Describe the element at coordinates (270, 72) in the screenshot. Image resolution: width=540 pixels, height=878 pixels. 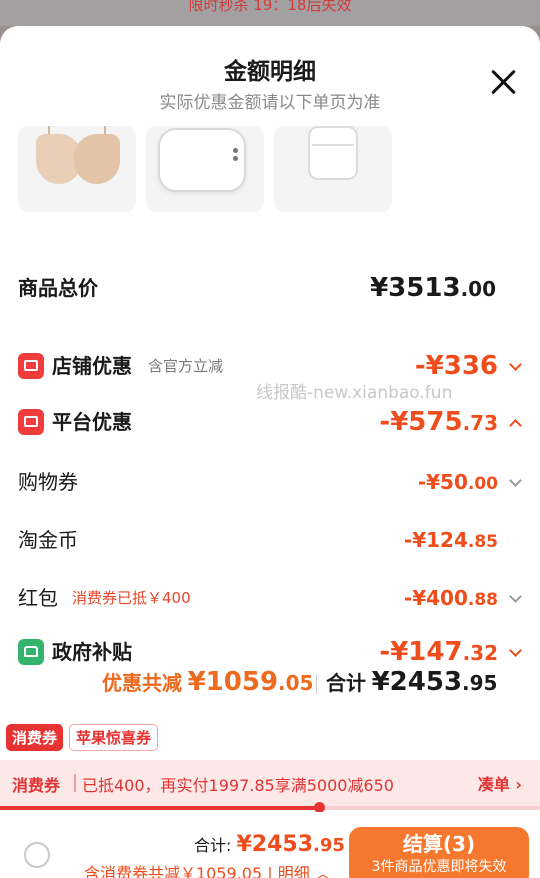
I see `sheet-title: 金额明细` at that location.